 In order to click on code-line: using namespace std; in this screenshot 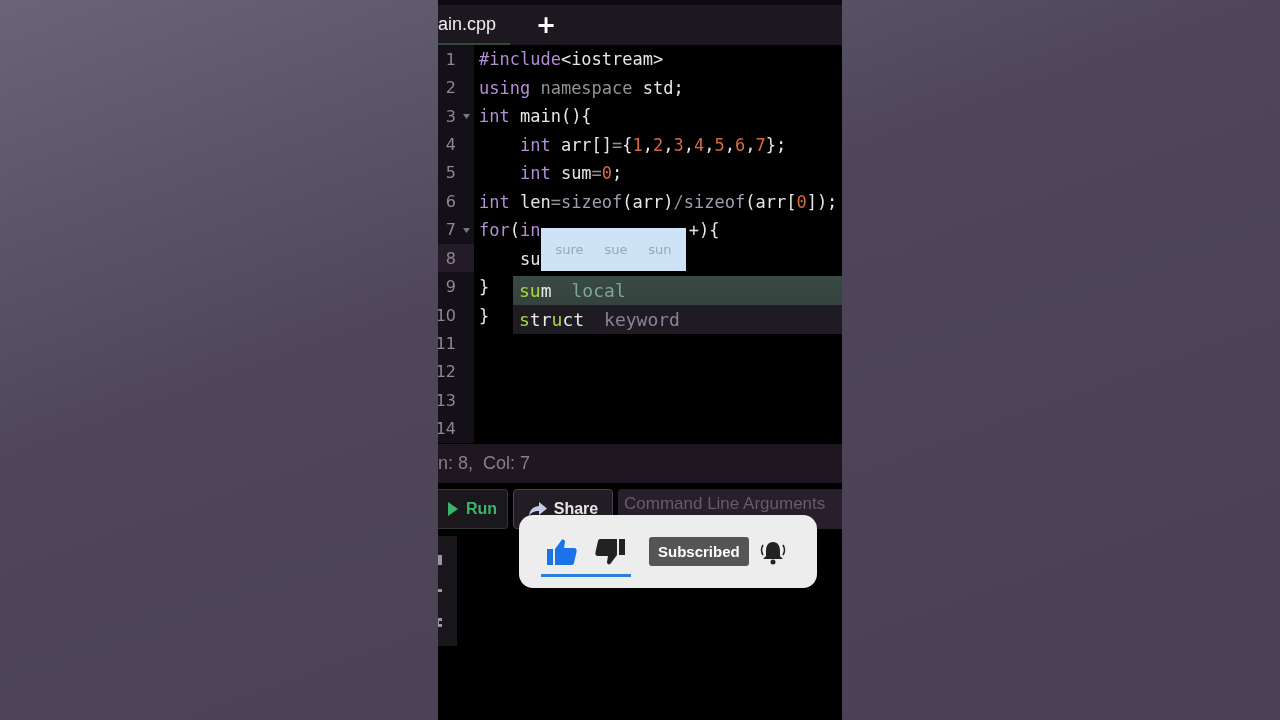, I will do `click(581, 88)`.